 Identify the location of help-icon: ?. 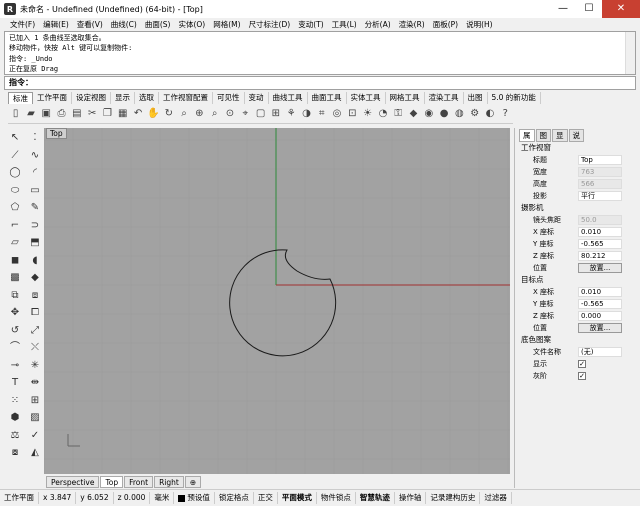
(505, 113).